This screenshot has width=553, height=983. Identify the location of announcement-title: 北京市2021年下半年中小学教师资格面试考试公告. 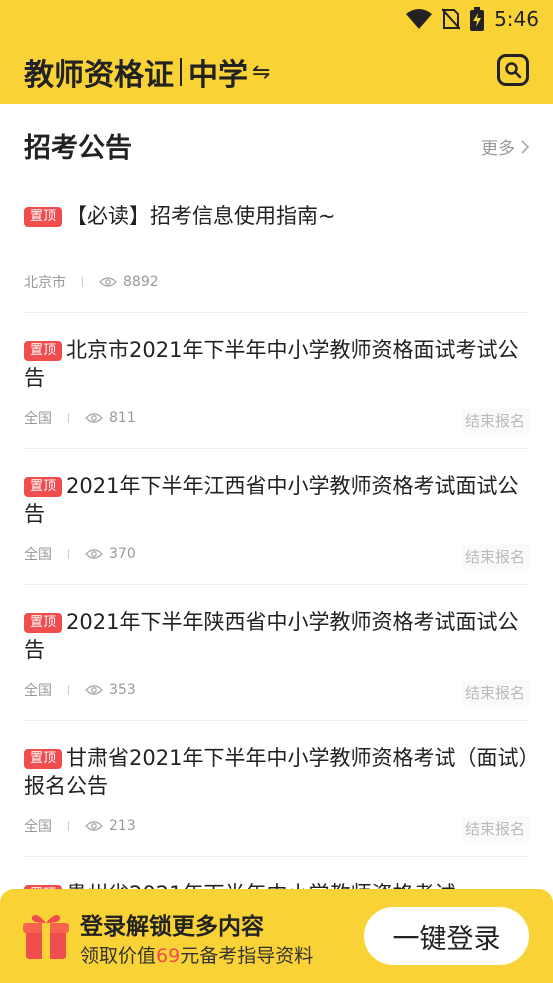
(271, 364).